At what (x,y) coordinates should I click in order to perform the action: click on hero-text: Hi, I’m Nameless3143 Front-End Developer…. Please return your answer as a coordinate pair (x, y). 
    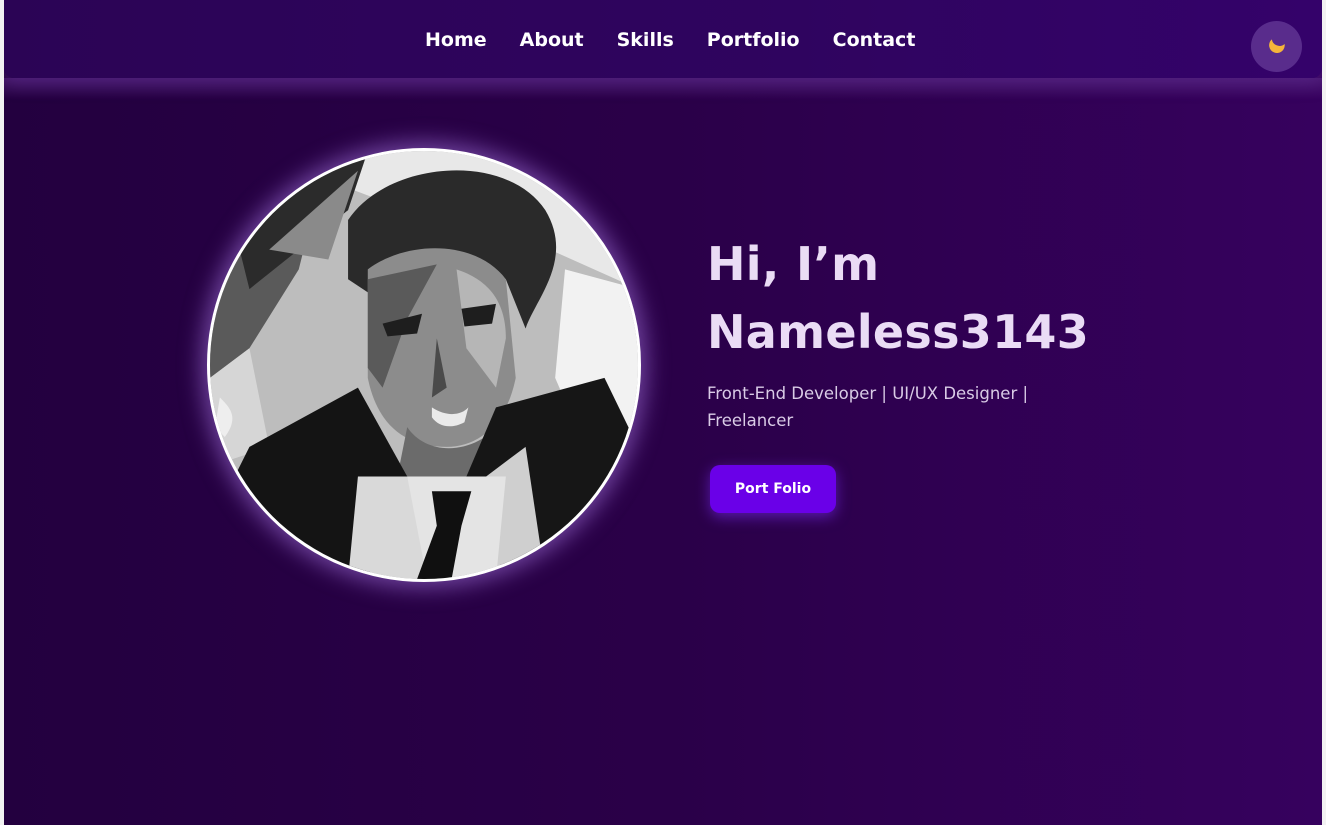
    Looking at the image, I should click on (907, 332).